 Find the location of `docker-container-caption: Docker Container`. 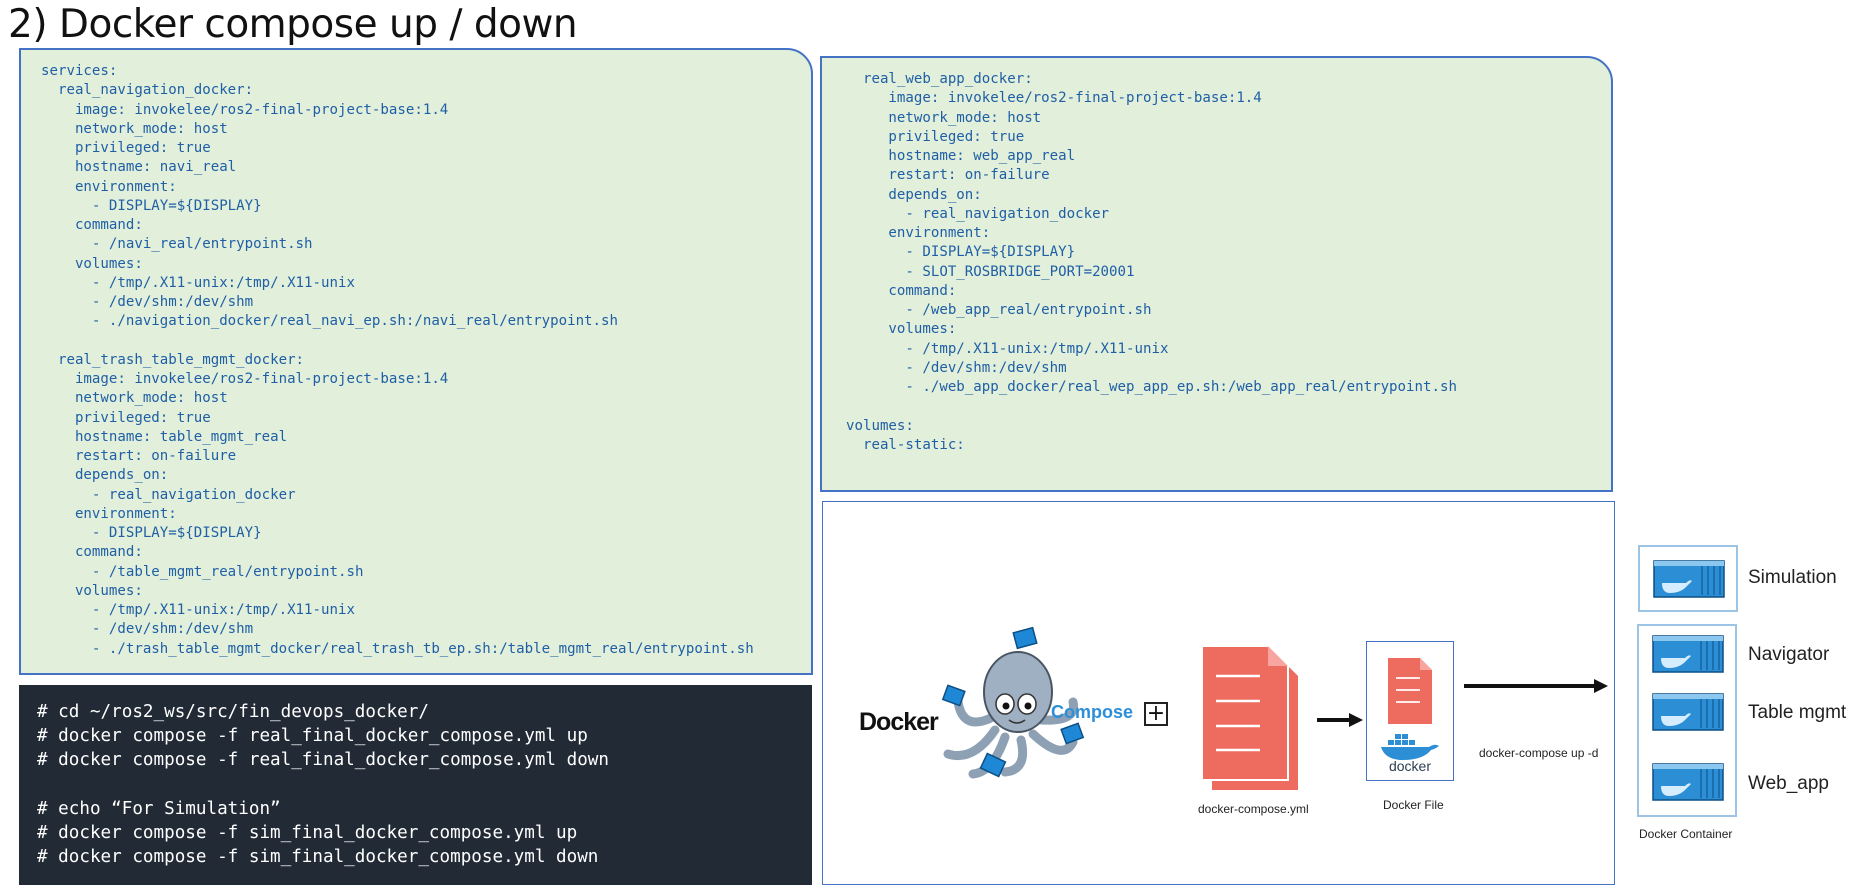

docker-container-caption: Docker Container is located at coordinates (1686, 834).